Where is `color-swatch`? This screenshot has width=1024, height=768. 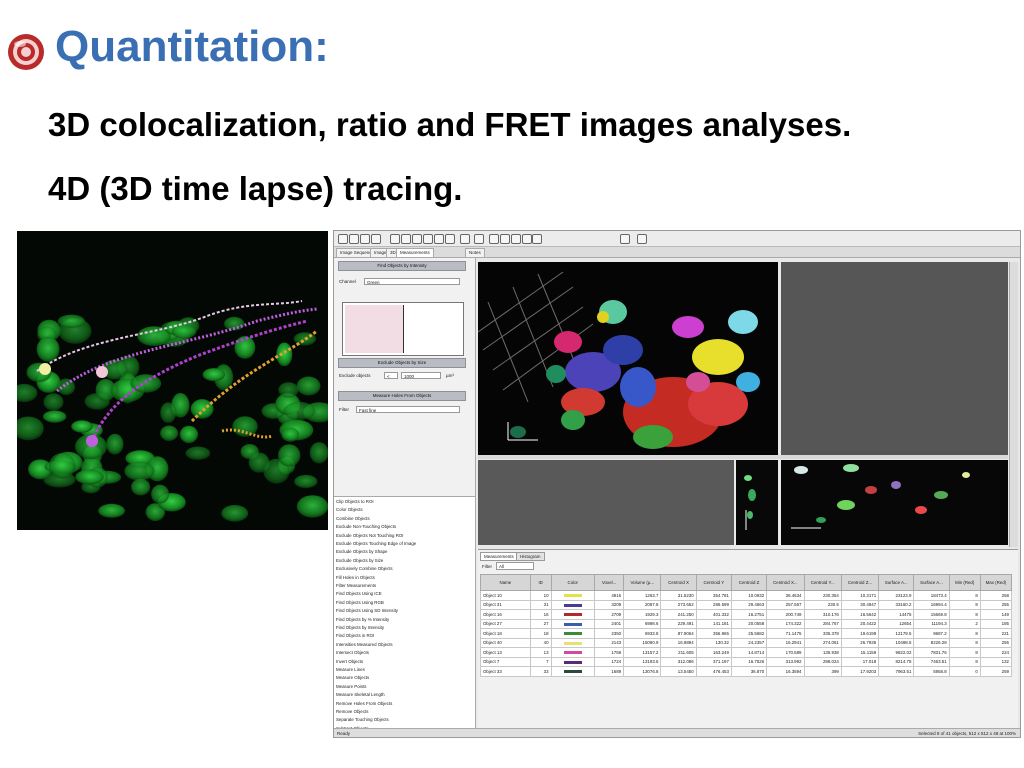 color-swatch is located at coordinates (572, 643).